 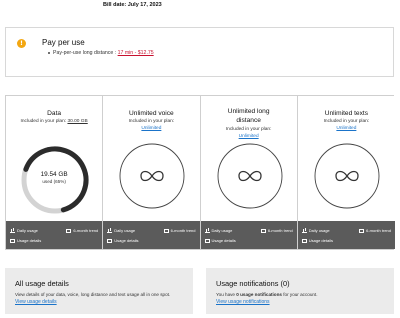 What do you see at coordinates (346, 113) in the screenshot?
I see `column-title: Unlimited texts` at bounding box center [346, 113].